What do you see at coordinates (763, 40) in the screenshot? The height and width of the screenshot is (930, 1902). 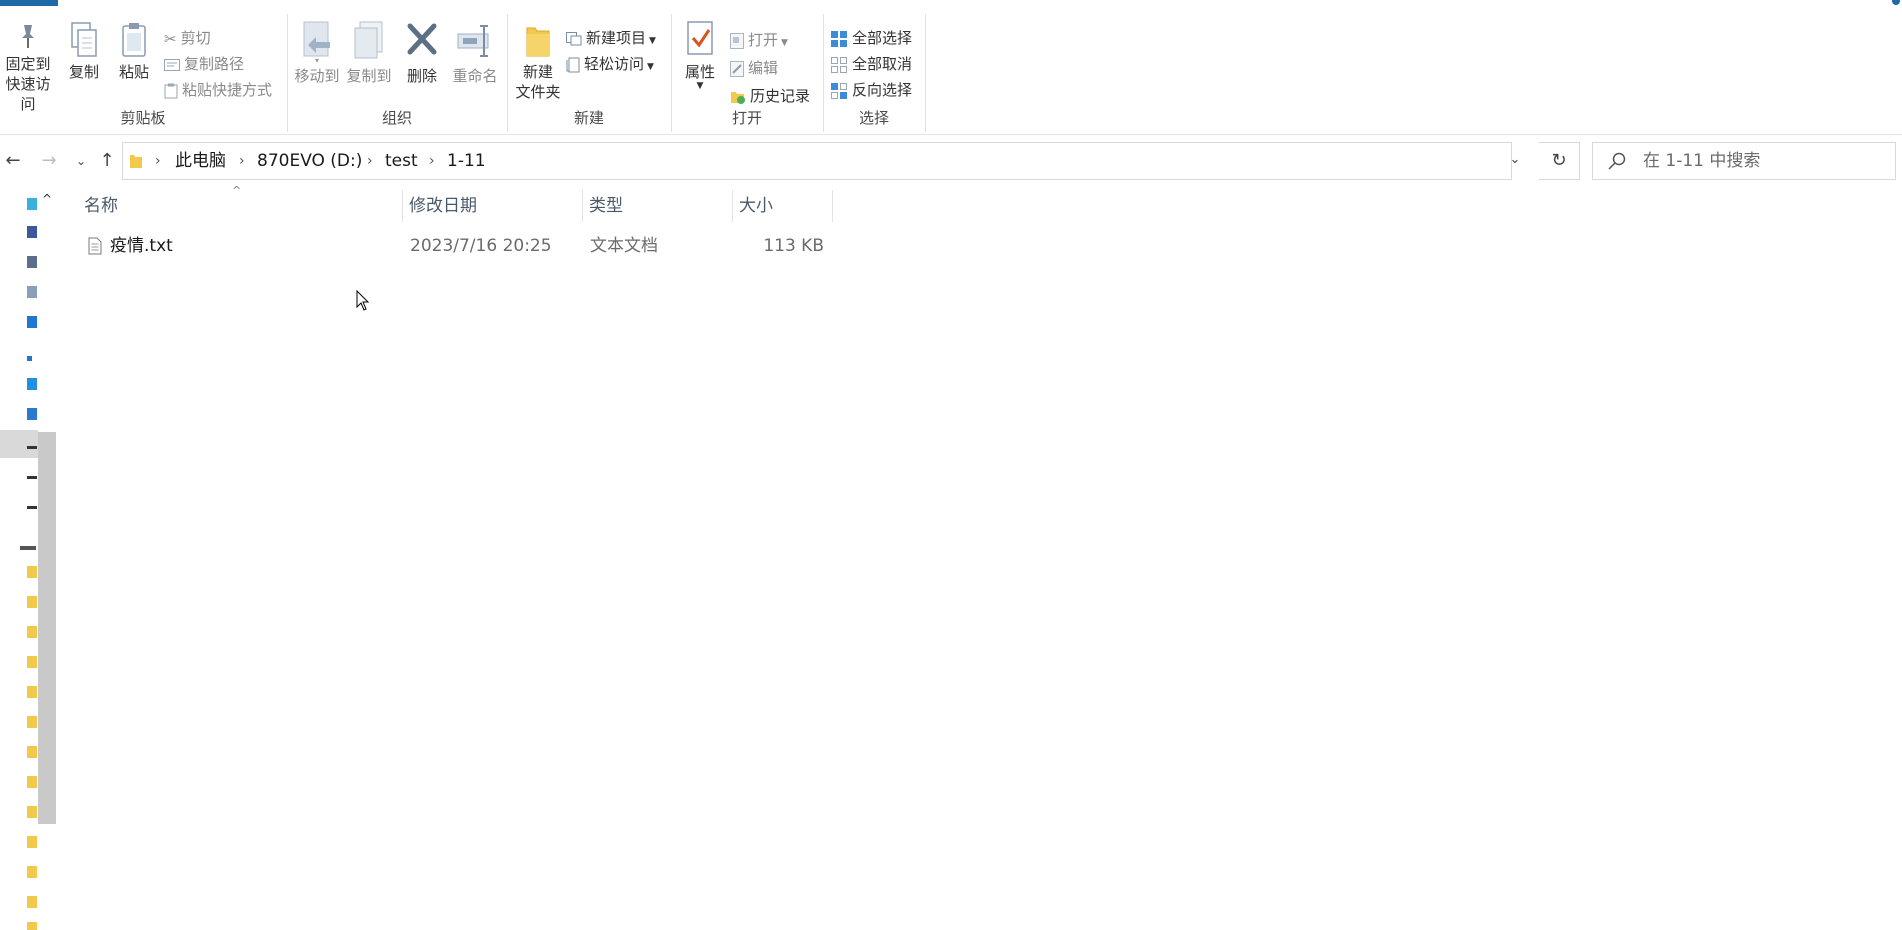 I see `open-label: 打开` at bounding box center [763, 40].